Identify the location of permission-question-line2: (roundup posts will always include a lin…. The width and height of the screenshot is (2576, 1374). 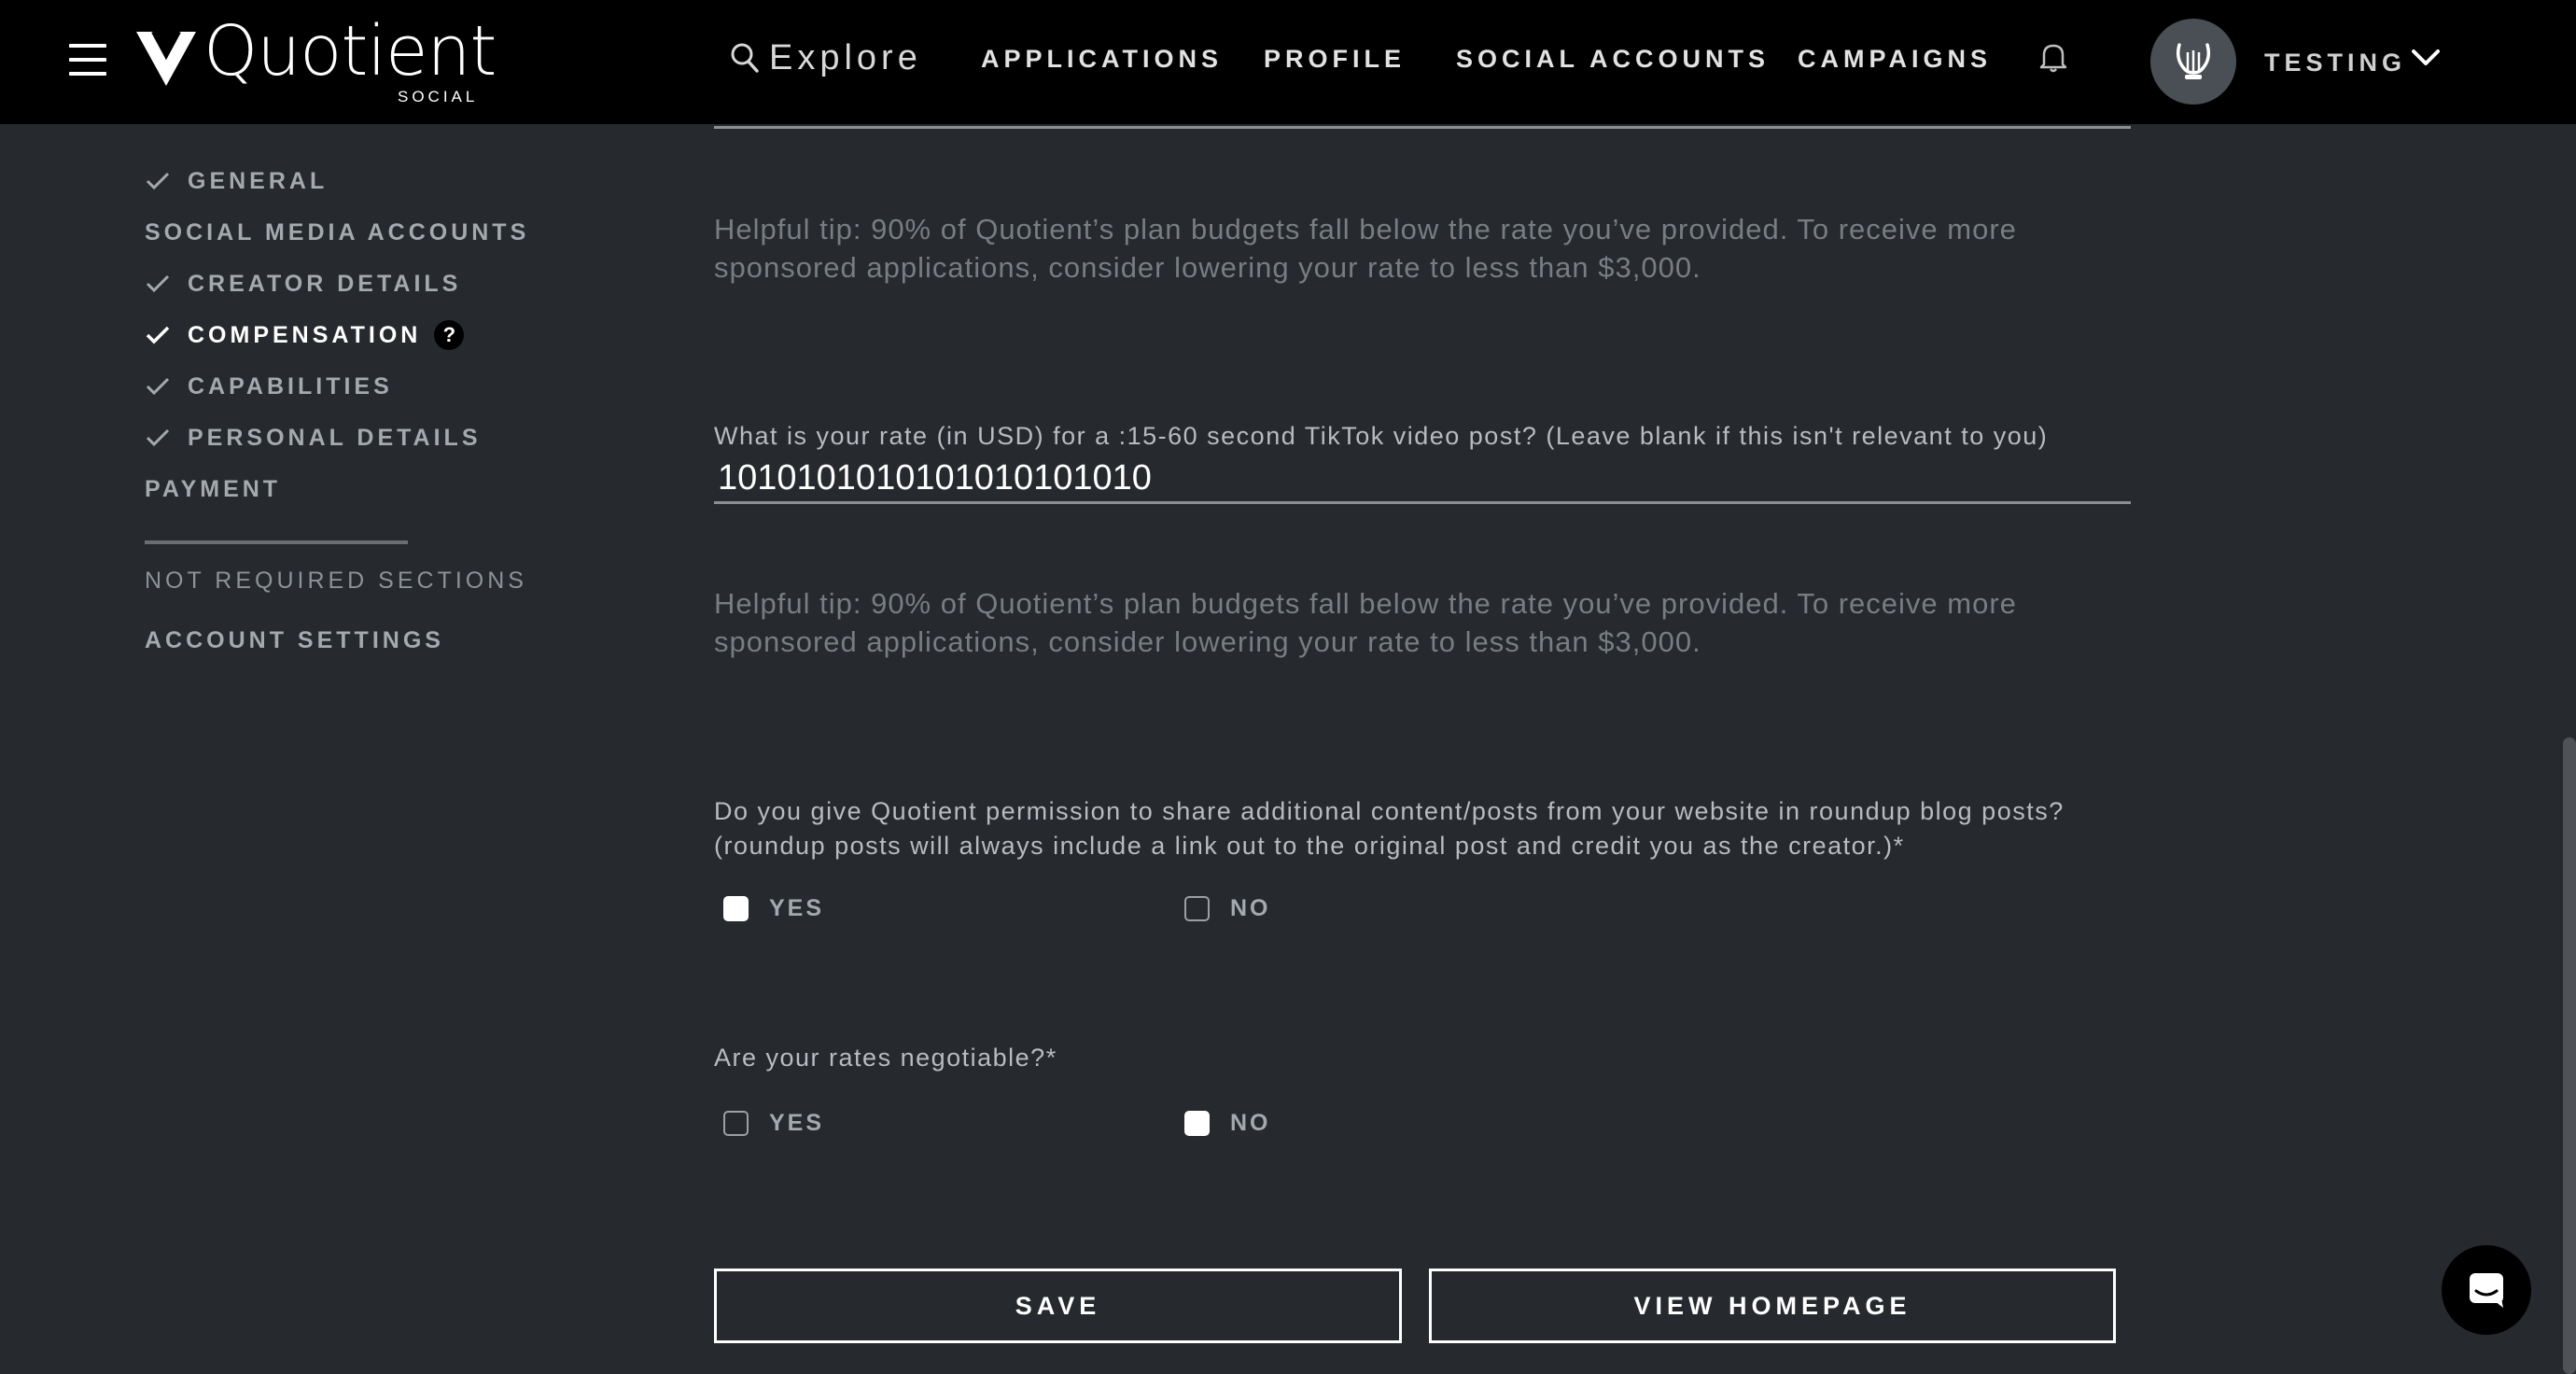
(1309, 846).